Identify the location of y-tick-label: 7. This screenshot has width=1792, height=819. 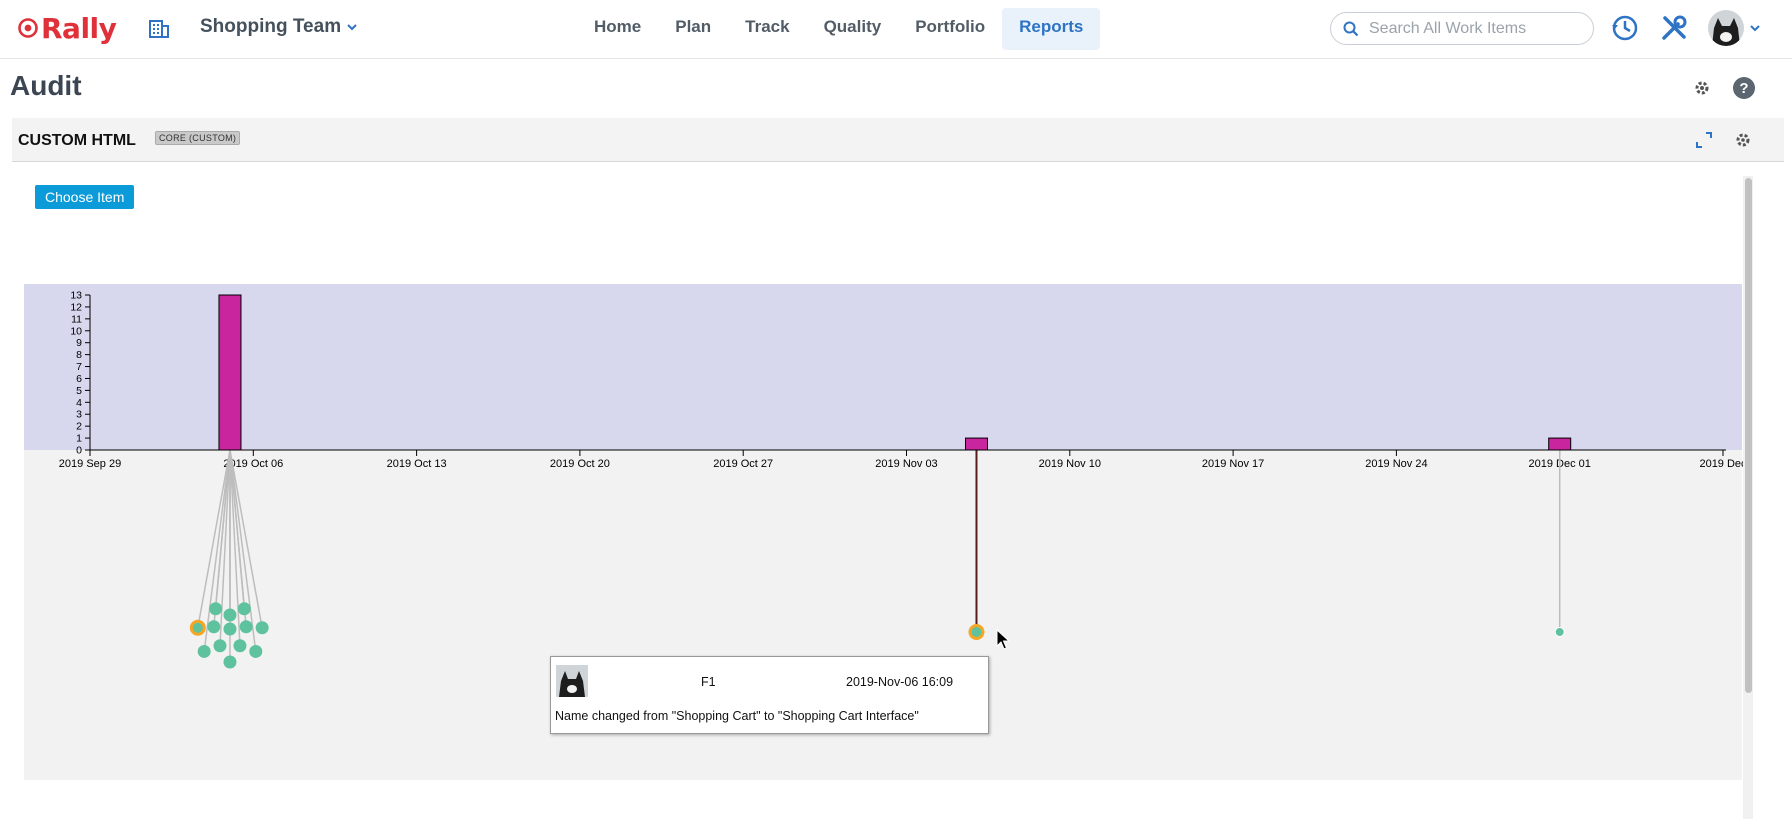
(79, 367).